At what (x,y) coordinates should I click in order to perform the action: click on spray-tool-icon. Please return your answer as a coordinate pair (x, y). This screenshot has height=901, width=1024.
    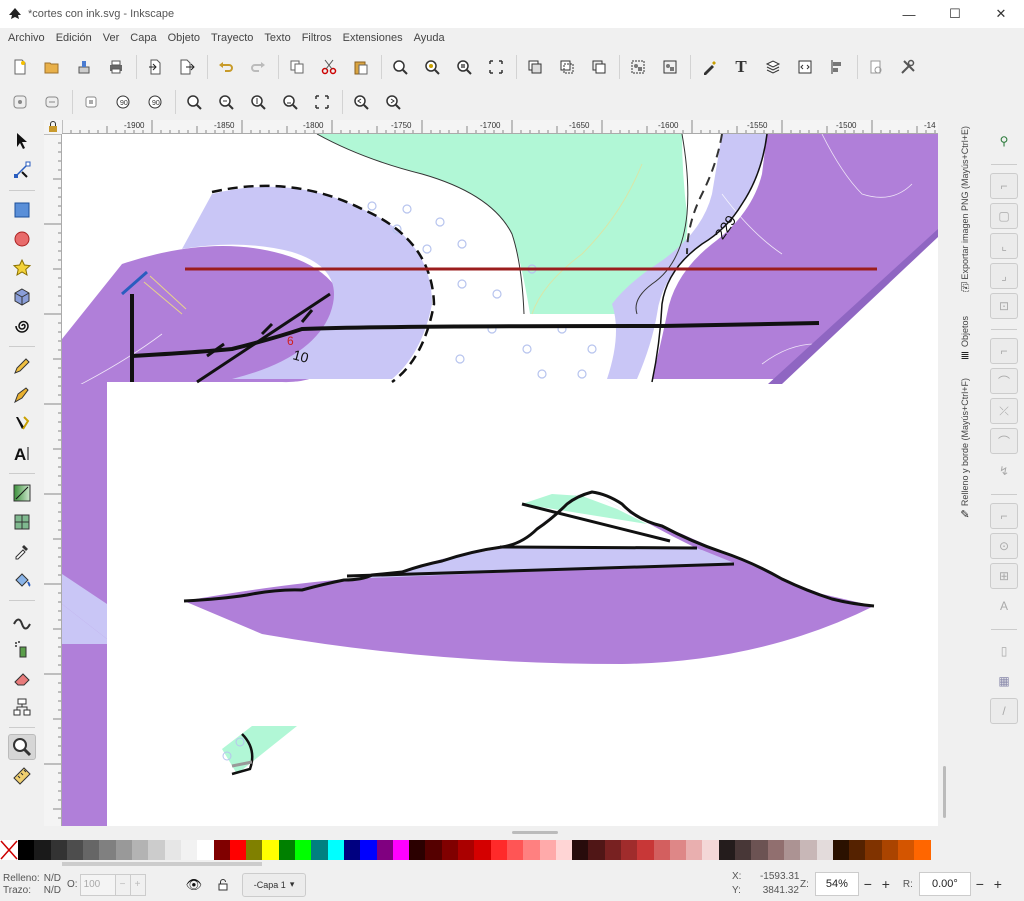
    Looking at the image, I should click on (22, 649).